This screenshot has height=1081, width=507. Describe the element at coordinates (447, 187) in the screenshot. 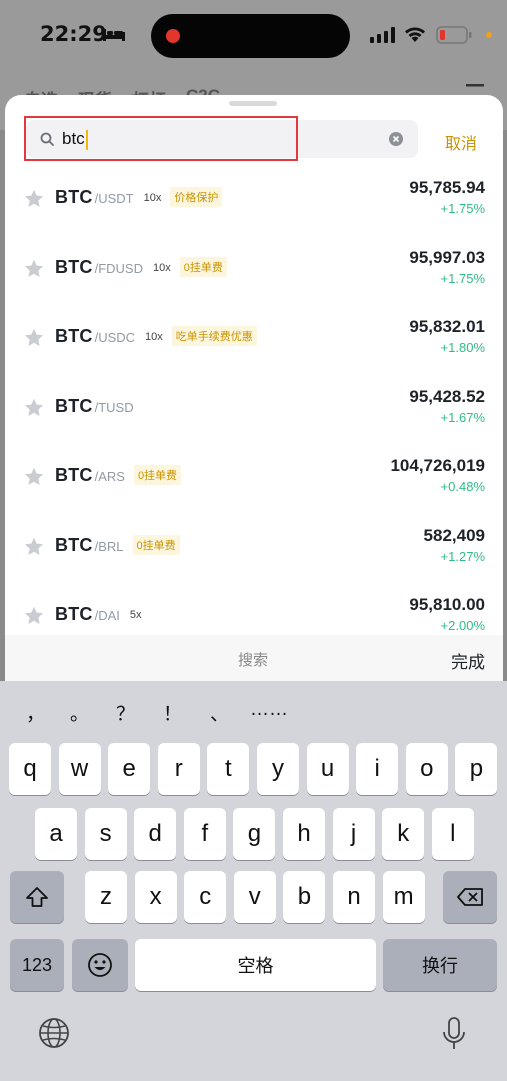

I see `last-price: 95,785.94` at that location.